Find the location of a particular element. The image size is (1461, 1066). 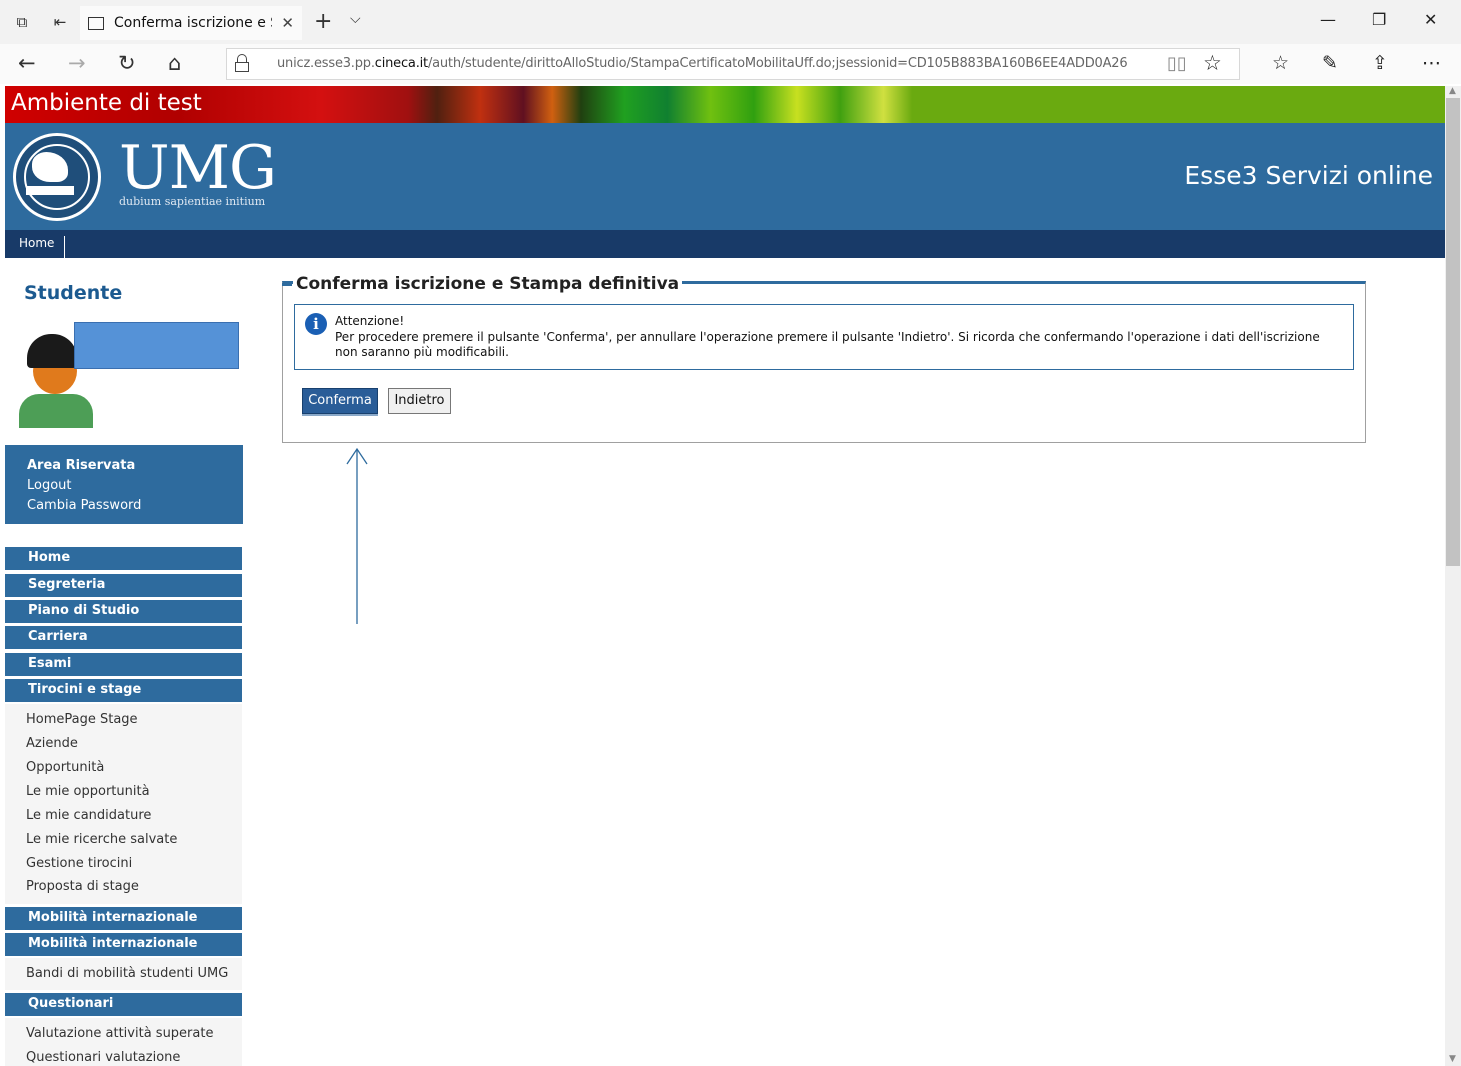

tab-actions-icon: ⧉ is located at coordinates (22, 22).